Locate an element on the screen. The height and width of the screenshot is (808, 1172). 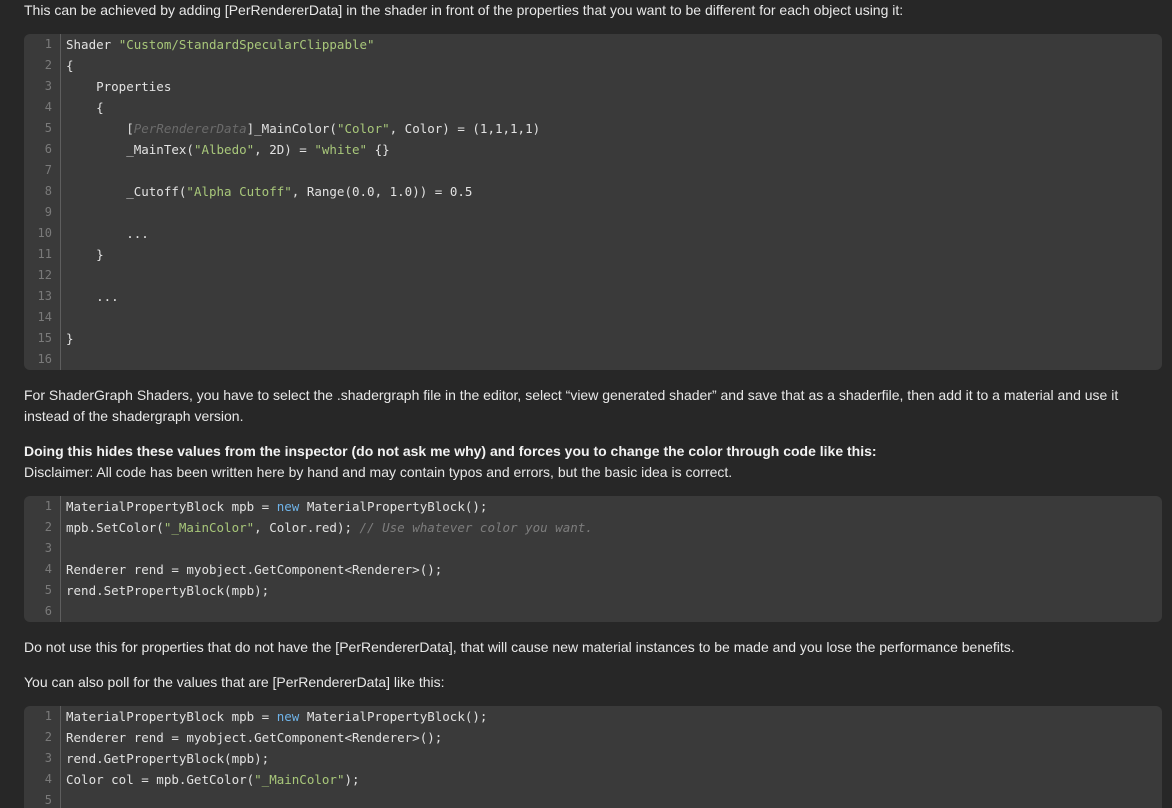
code-line: 4 { is located at coordinates (593, 107).